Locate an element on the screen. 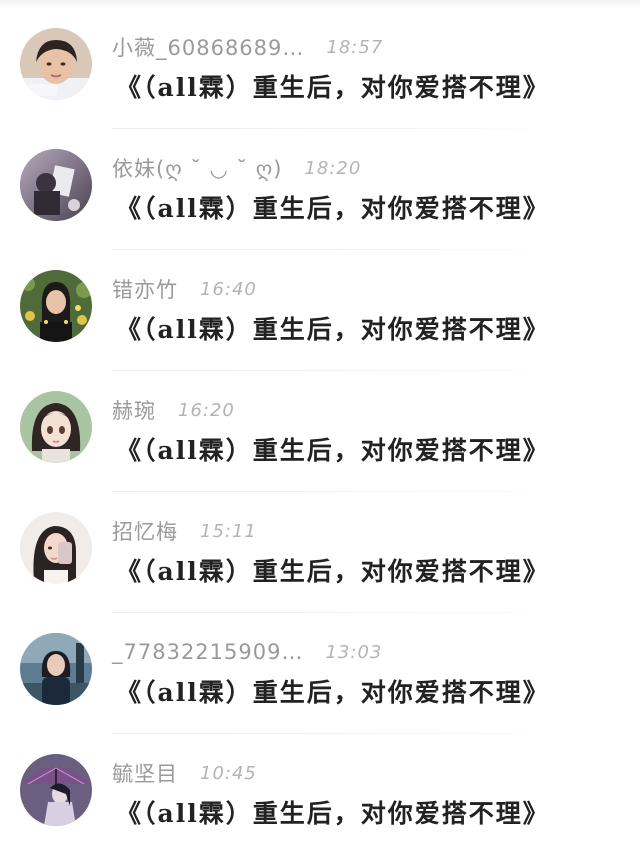 Image resolution: width=640 pixels, height=855 pixels. comment-item: _77832215909… 13:03 《（all霖）重生后，对你爱搭不理》 is located at coordinates (320, 673).